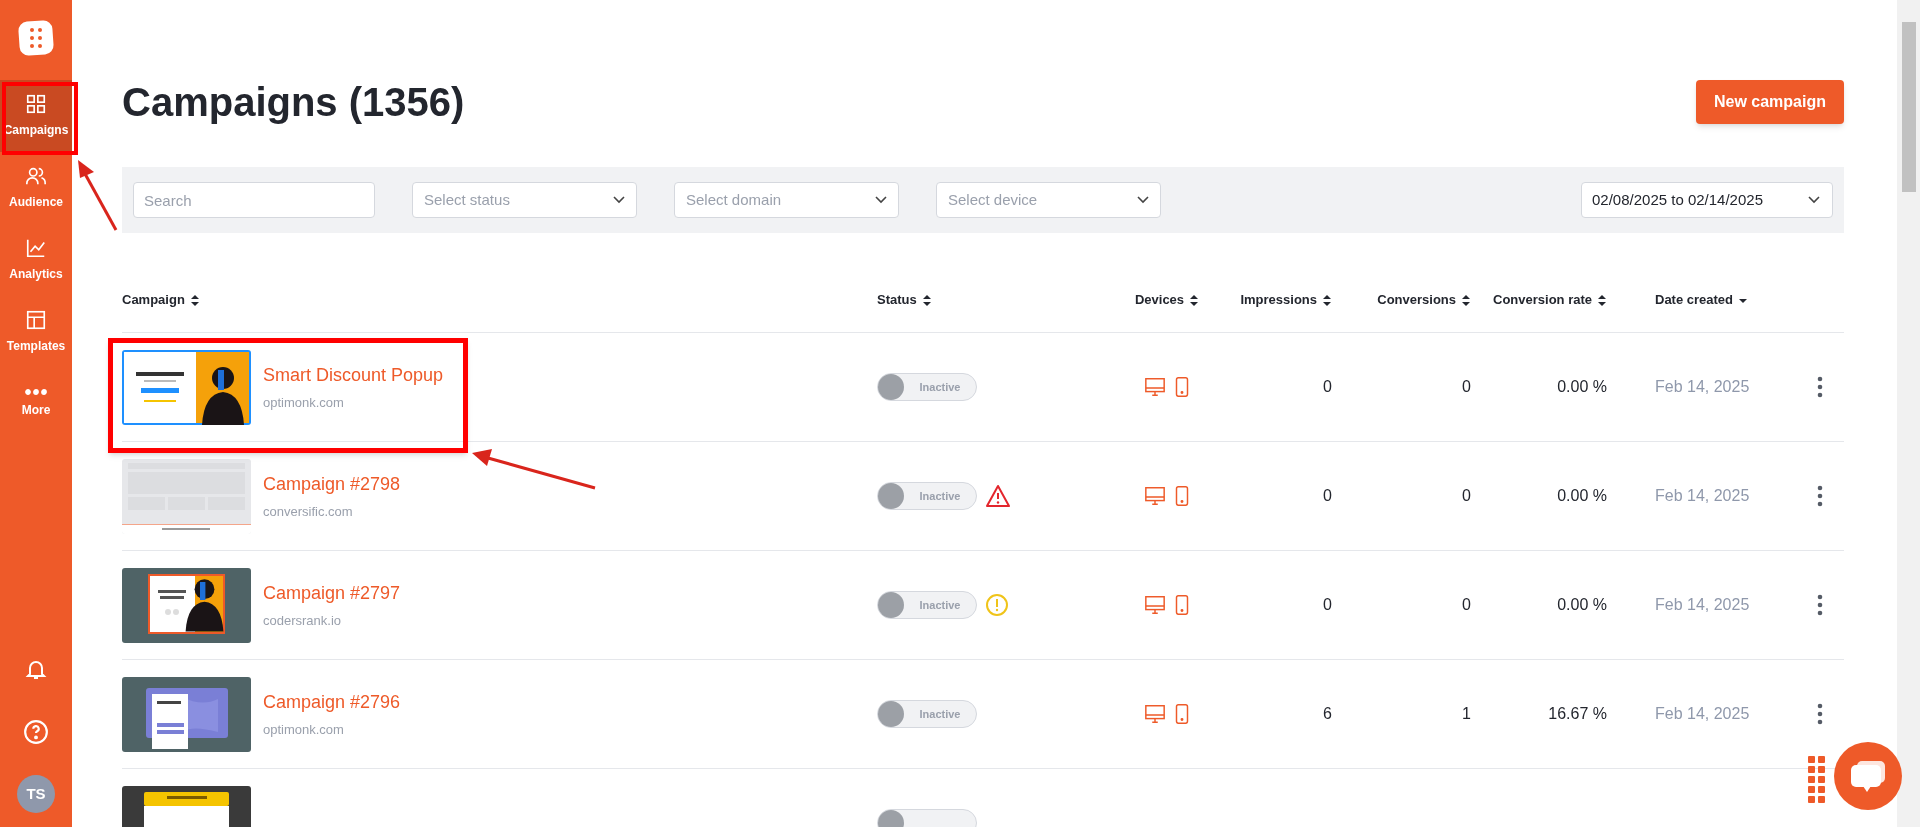 This screenshot has width=1920, height=827. Describe the element at coordinates (332, 593) in the screenshot. I see `campaign-link: Campaign #2797` at that location.